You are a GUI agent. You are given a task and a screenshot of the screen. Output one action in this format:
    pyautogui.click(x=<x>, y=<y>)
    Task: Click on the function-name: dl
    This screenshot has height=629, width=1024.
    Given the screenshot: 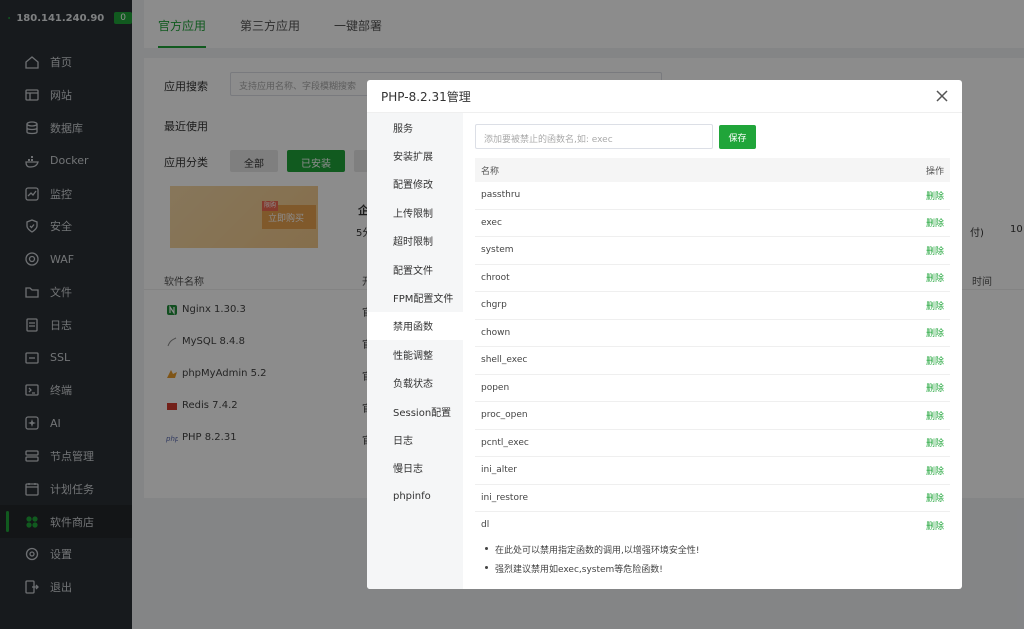 What is the action you would take?
    pyautogui.click(x=485, y=525)
    